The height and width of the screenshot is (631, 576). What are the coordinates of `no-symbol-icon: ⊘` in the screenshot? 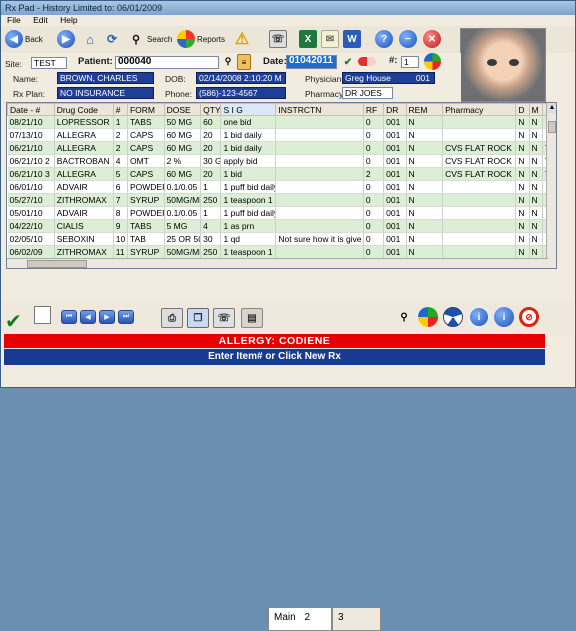 It's located at (529, 317).